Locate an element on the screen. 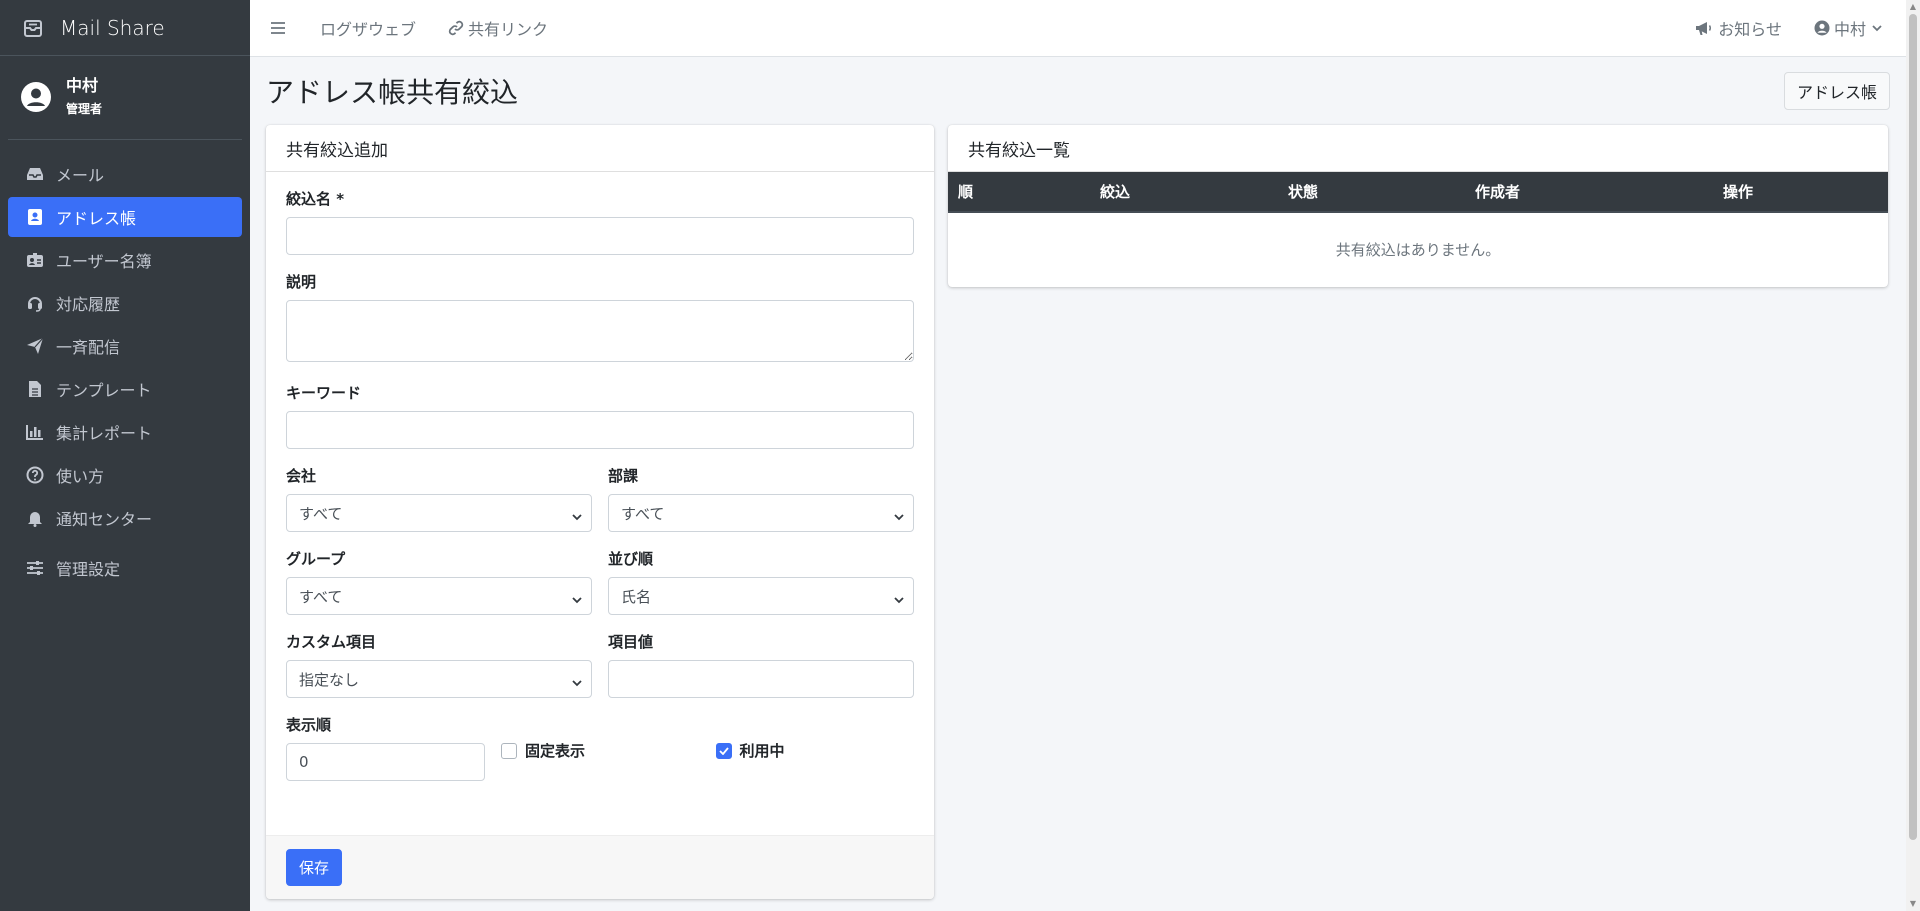 This screenshot has height=911, width=1920. company-label: 会社 is located at coordinates (301, 476).